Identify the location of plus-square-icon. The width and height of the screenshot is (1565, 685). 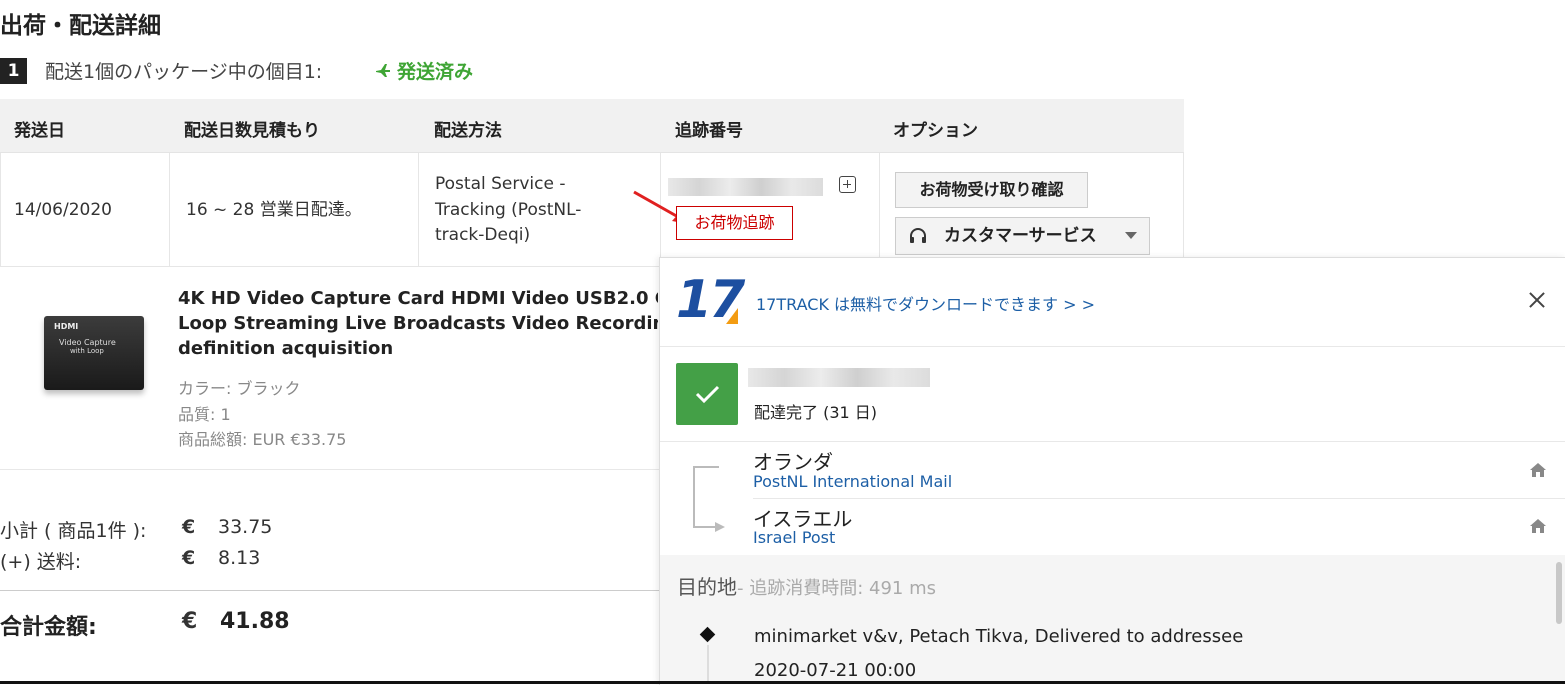
(847, 184).